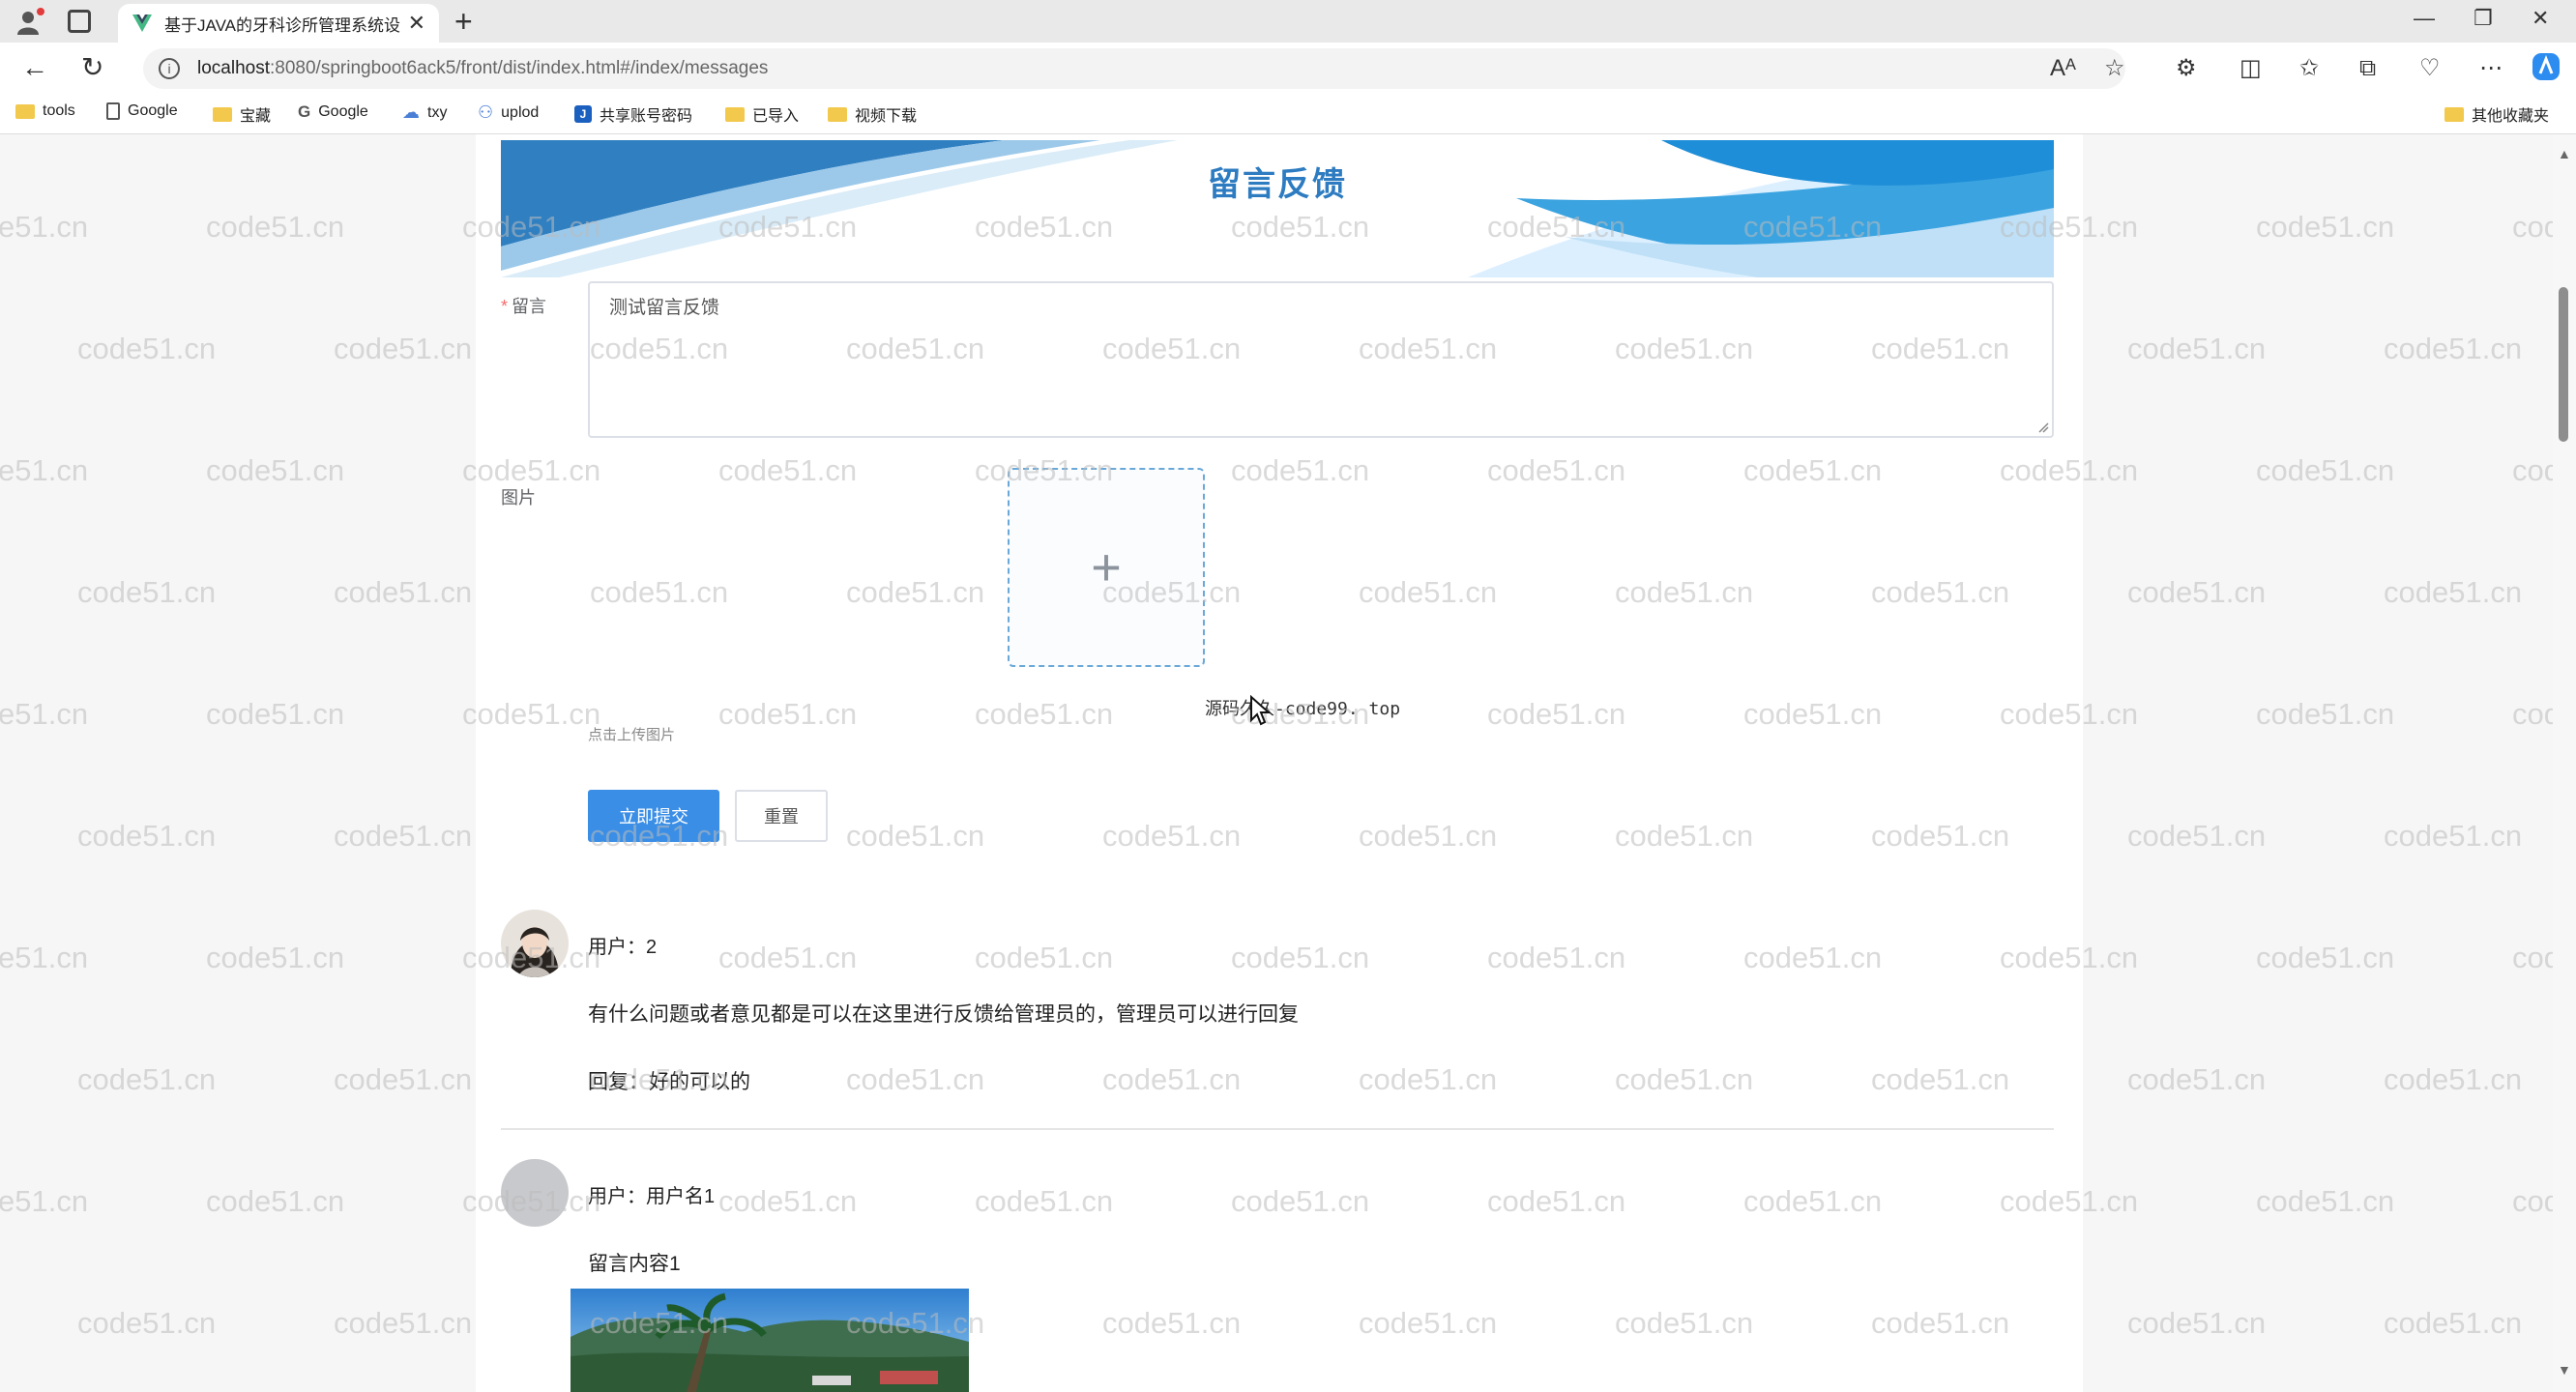  Describe the element at coordinates (2496, 114) in the screenshot. I see `bookmark-other-favorites: 其他收藏夹` at that location.